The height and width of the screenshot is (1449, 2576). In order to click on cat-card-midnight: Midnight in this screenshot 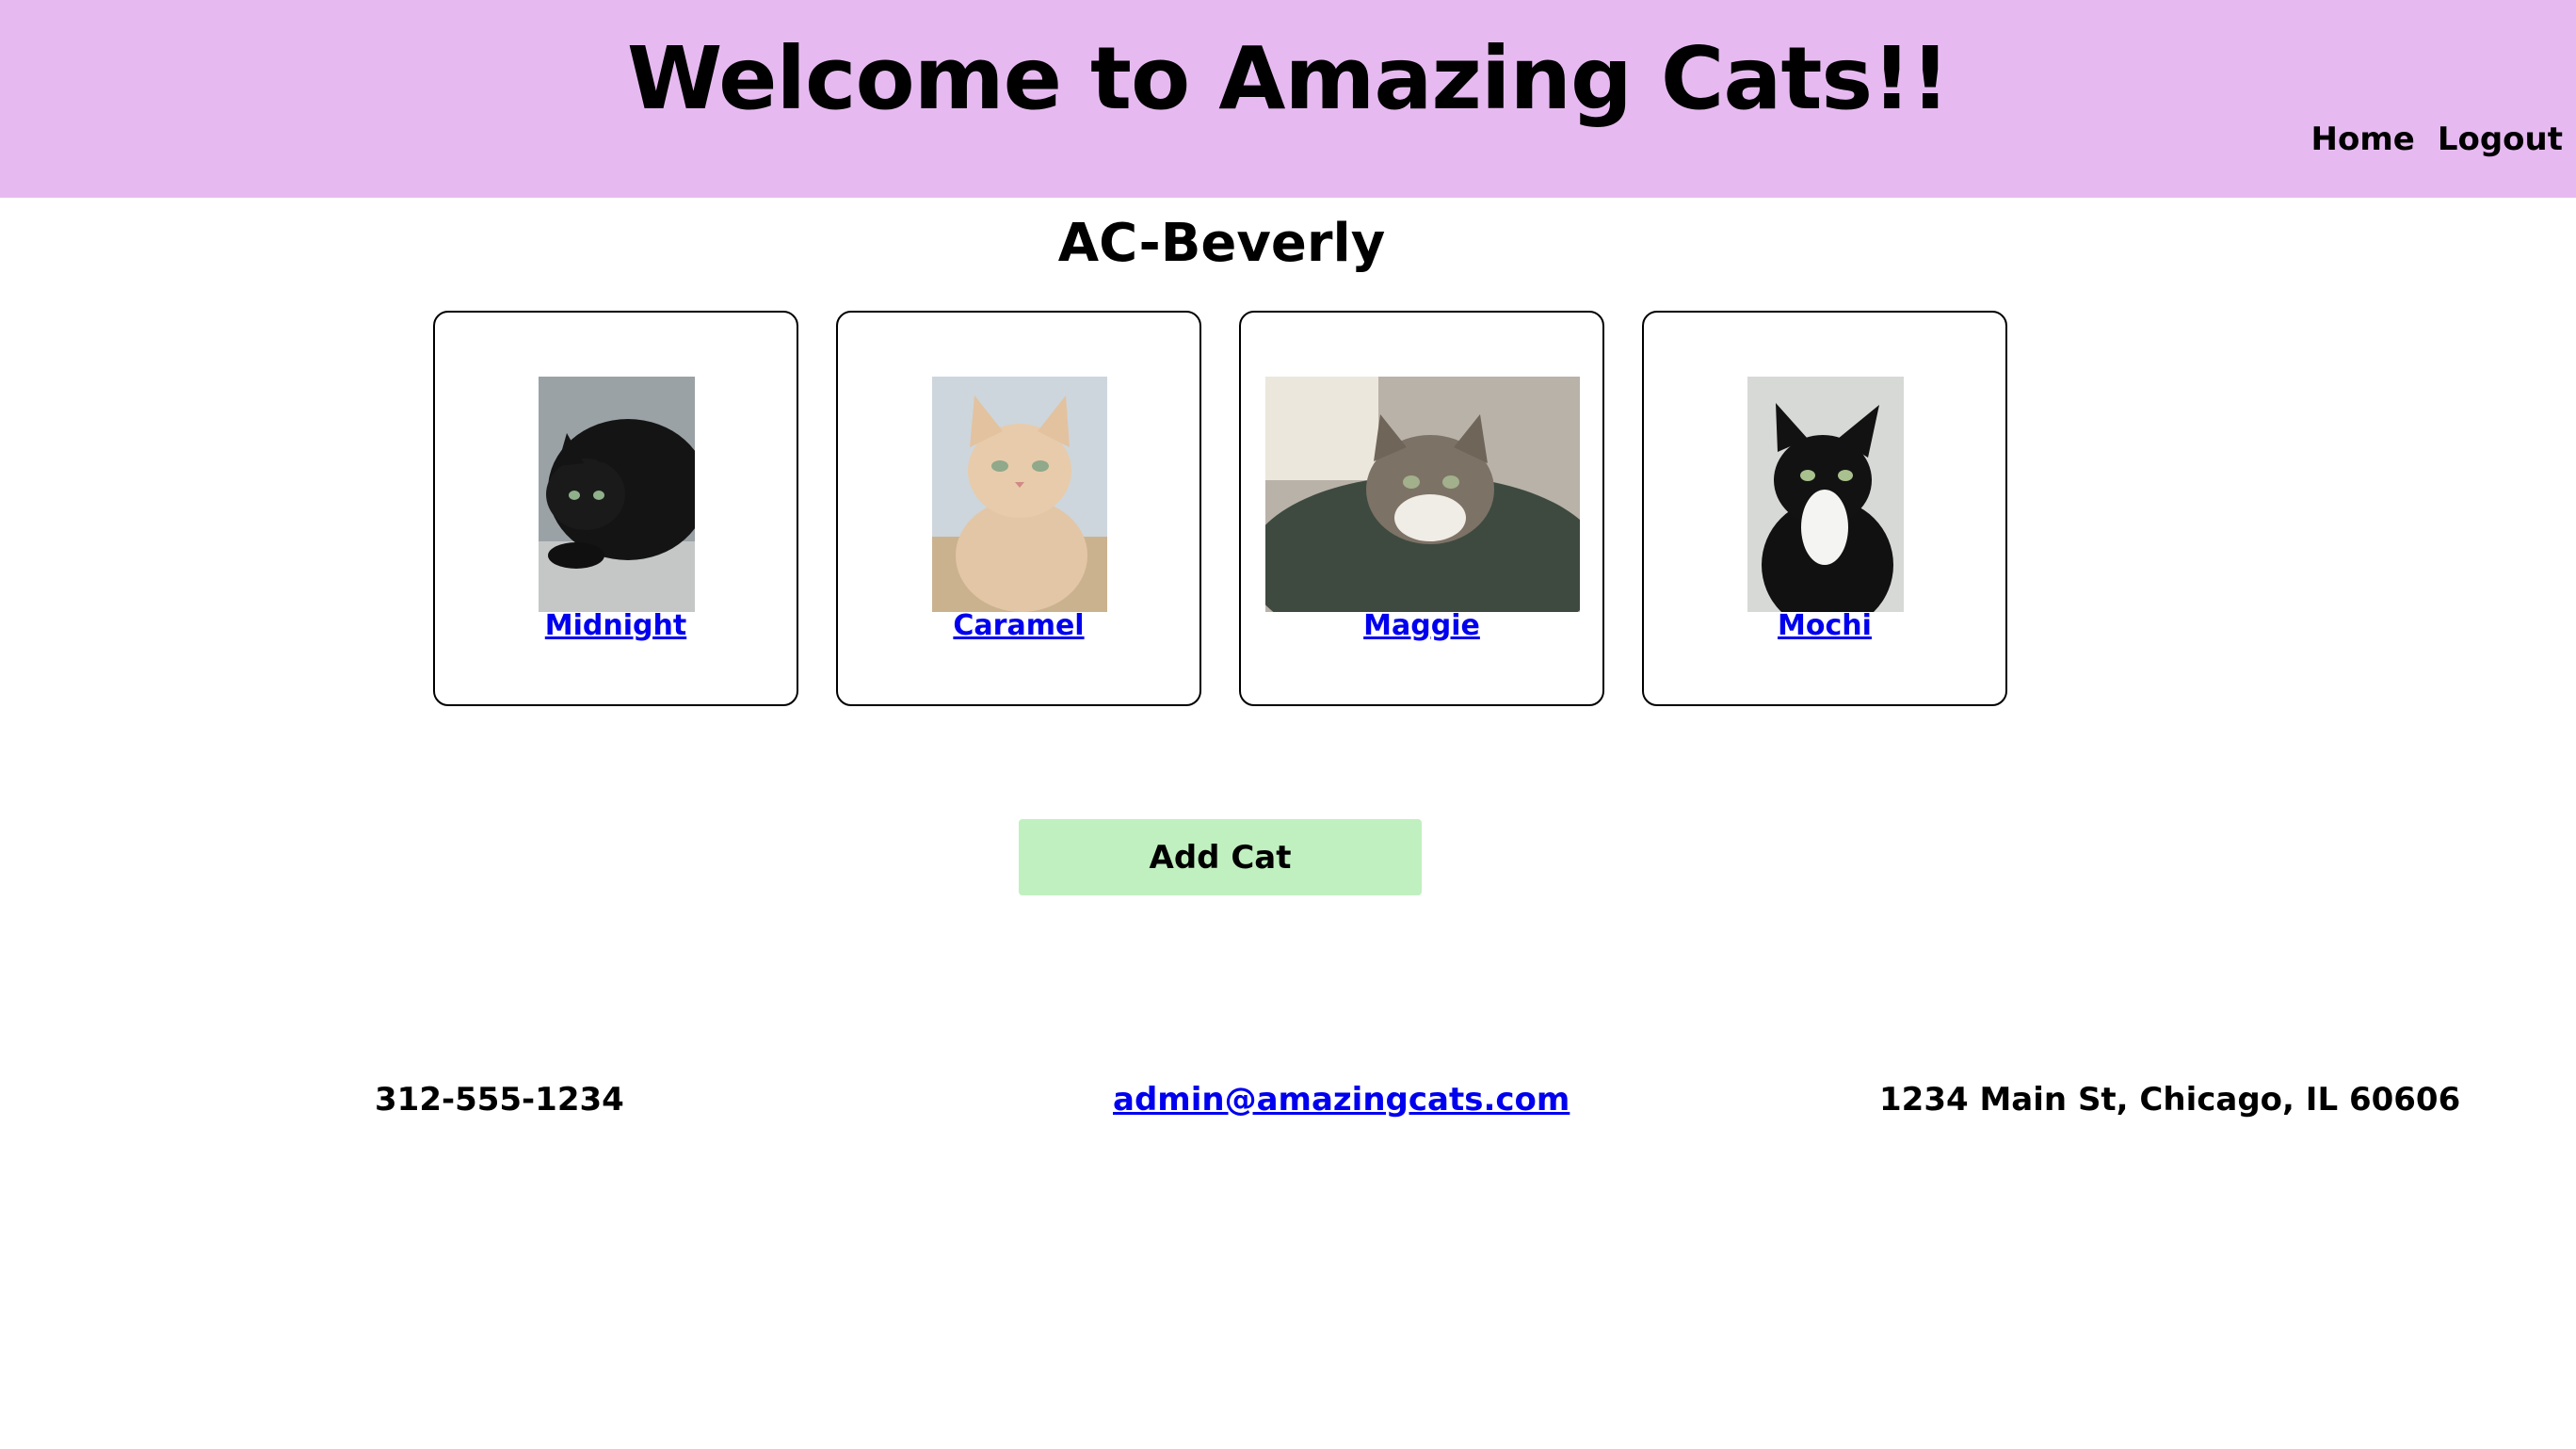, I will do `click(615, 508)`.